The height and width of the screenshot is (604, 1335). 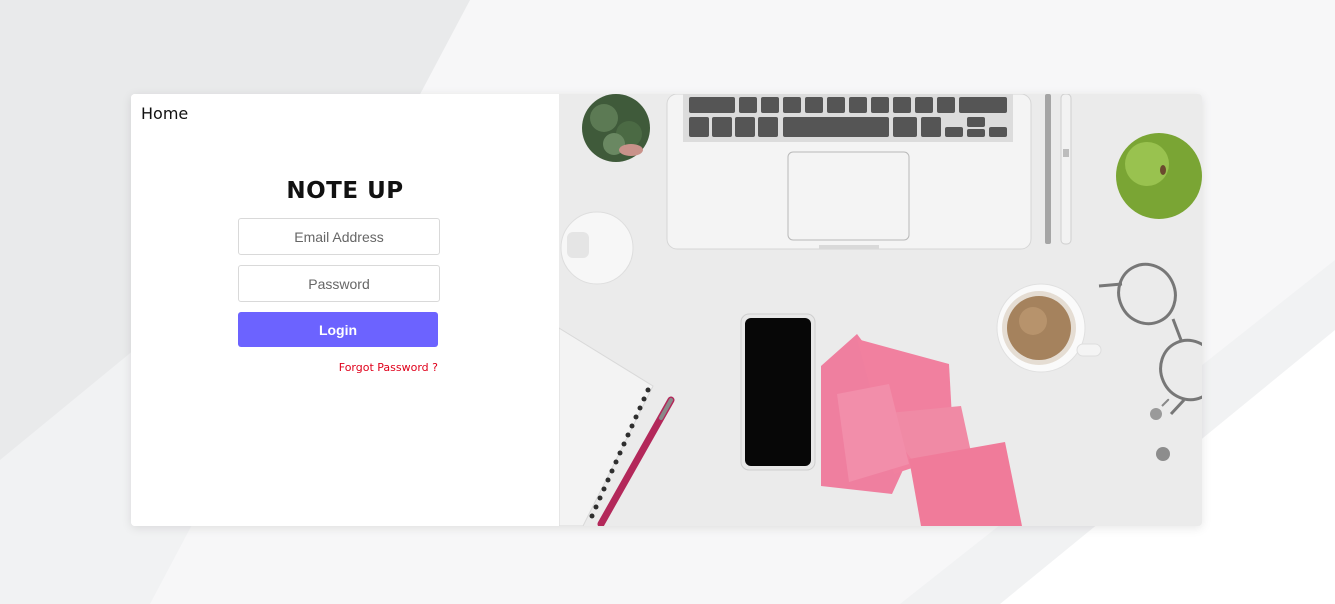 What do you see at coordinates (345, 191) in the screenshot?
I see `brand-title: NOTE UP` at bounding box center [345, 191].